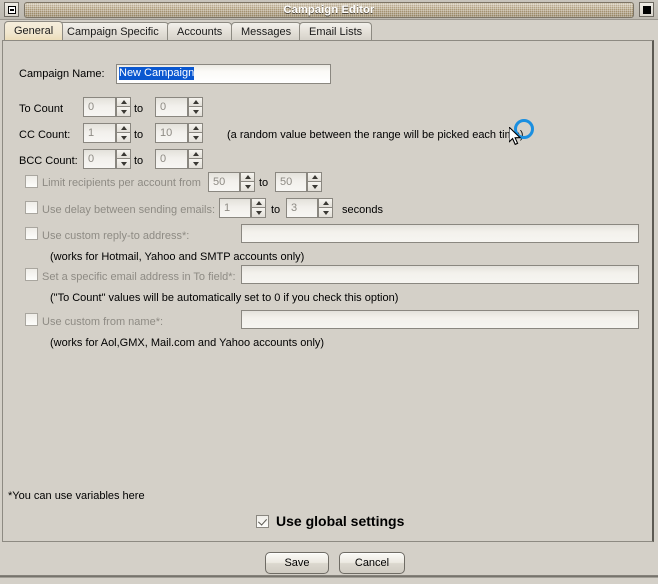 The height and width of the screenshot is (584, 658). Describe the element at coordinates (329, 576) in the screenshot. I see `window-bottom-separator` at that location.